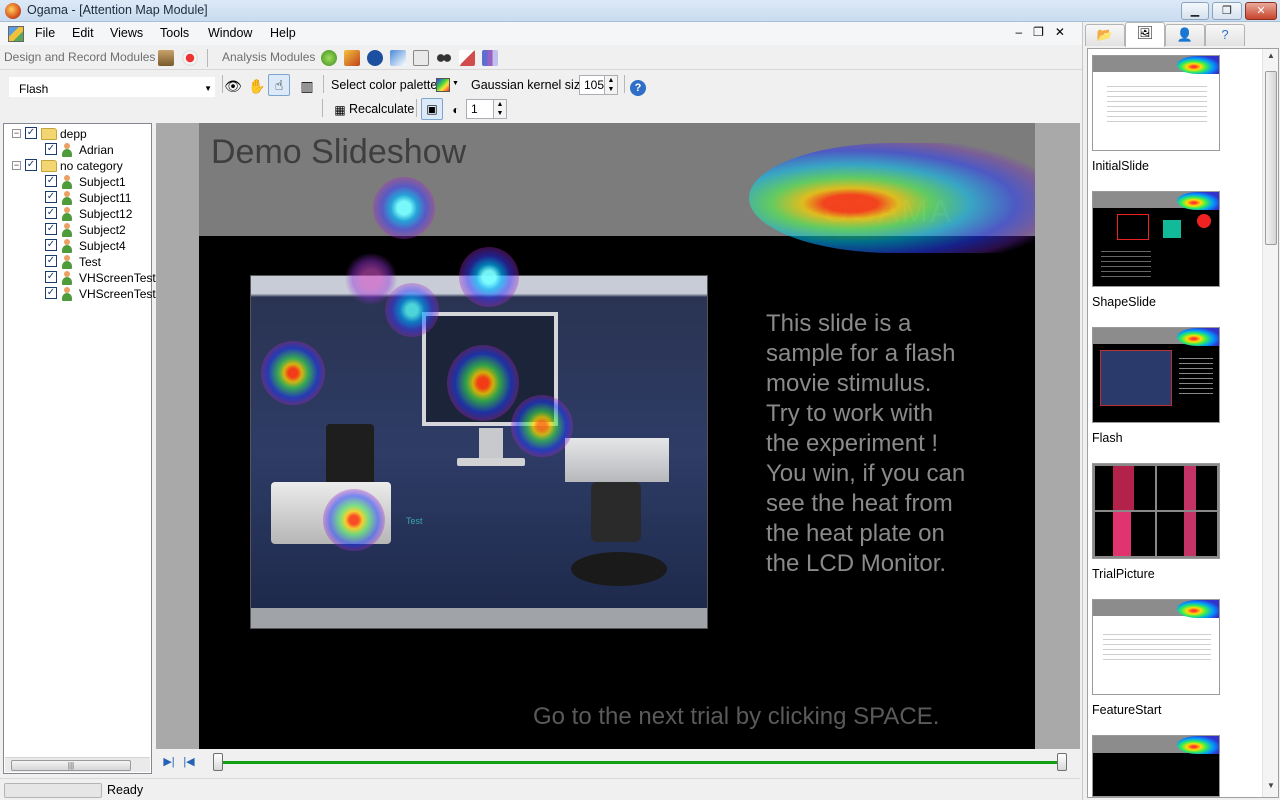 The height and width of the screenshot is (800, 1280). What do you see at coordinates (169, 762) in the screenshot?
I see `skip-end-icon: ▶|` at bounding box center [169, 762].